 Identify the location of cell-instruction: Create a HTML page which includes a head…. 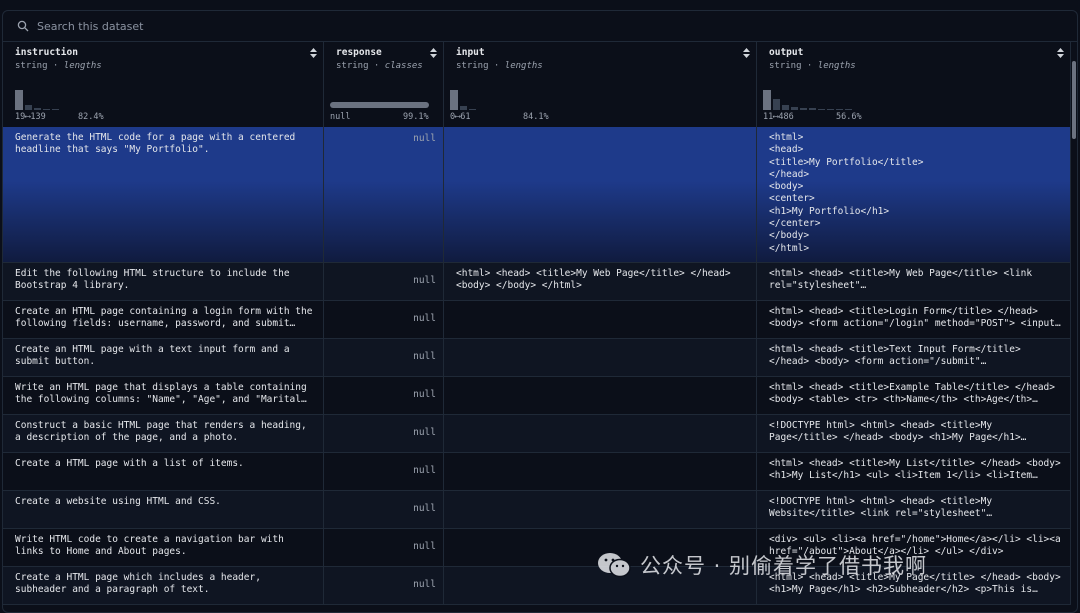
(163, 585).